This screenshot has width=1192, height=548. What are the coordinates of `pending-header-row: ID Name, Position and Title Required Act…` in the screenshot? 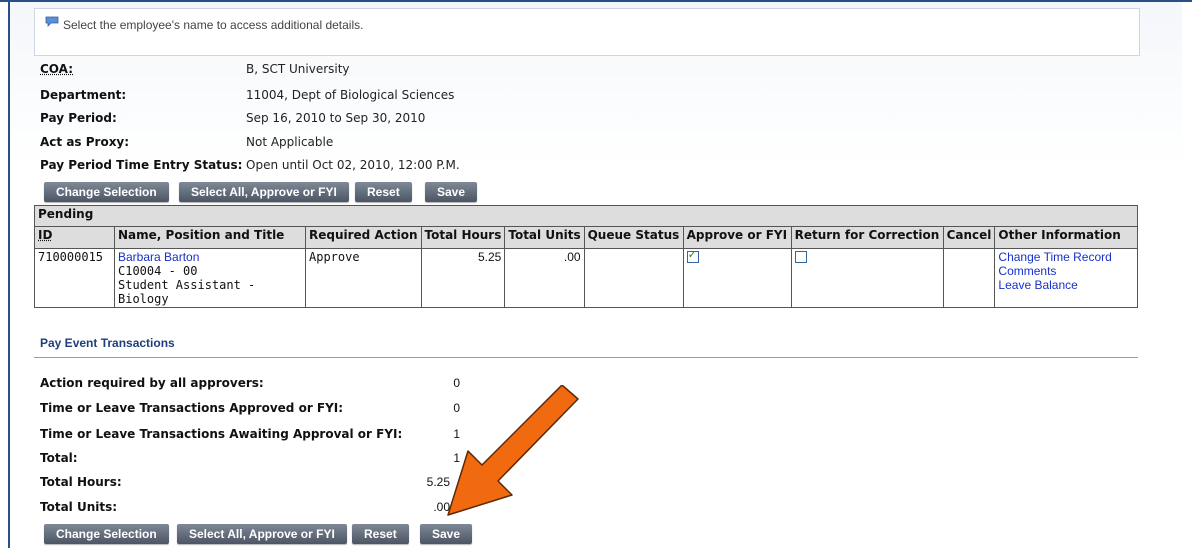 It's located at (586, 237).